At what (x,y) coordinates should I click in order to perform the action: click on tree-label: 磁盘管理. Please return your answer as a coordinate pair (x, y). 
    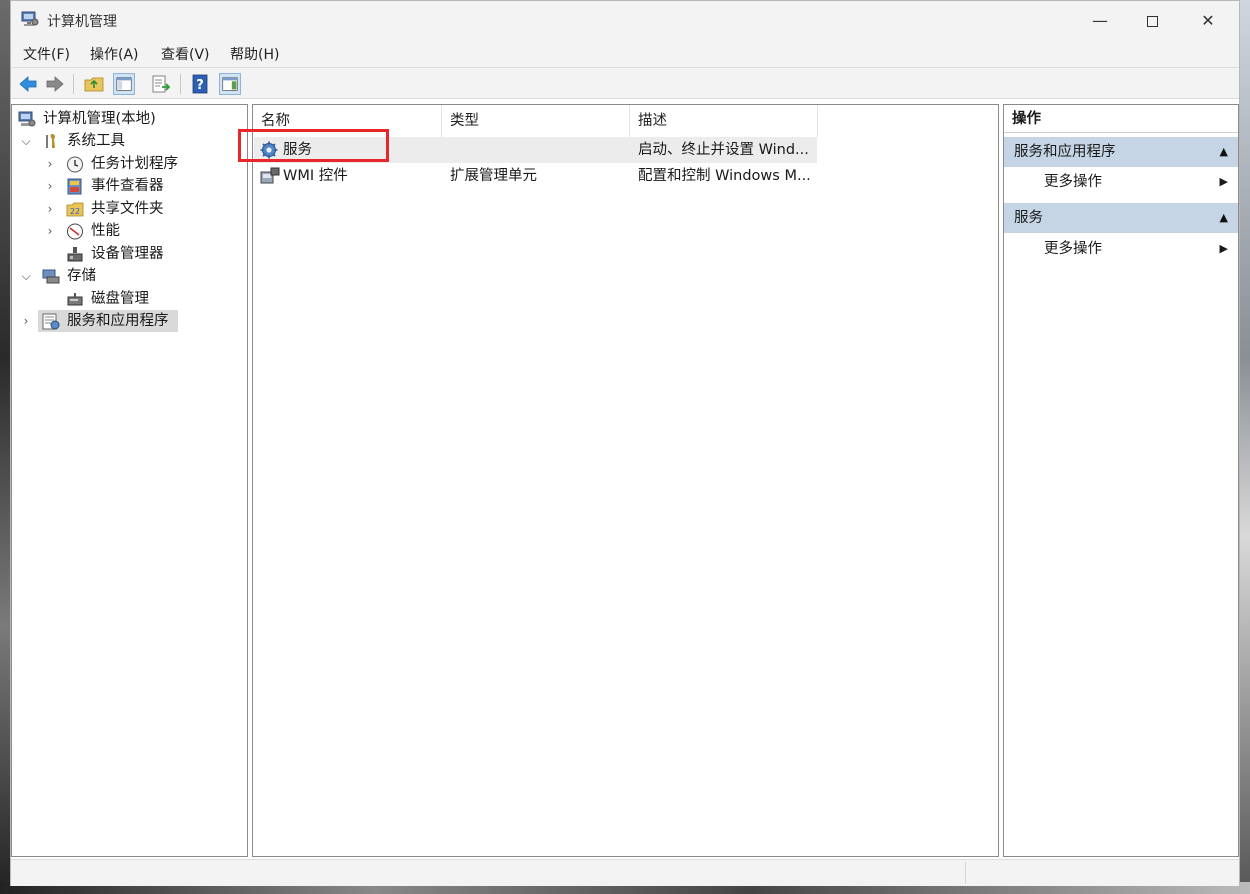
    Looking at the image, I should click on (120, 299).